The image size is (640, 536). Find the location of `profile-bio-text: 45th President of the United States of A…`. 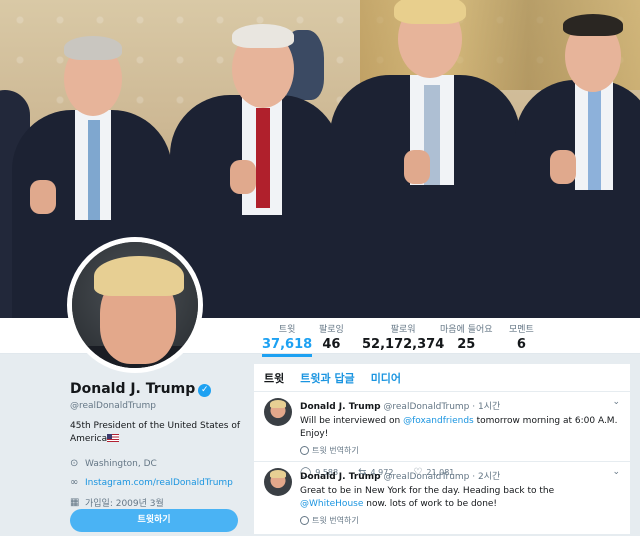

profile-bio-text: 45th President of the United States of A… is located at coordinates (155, 432).